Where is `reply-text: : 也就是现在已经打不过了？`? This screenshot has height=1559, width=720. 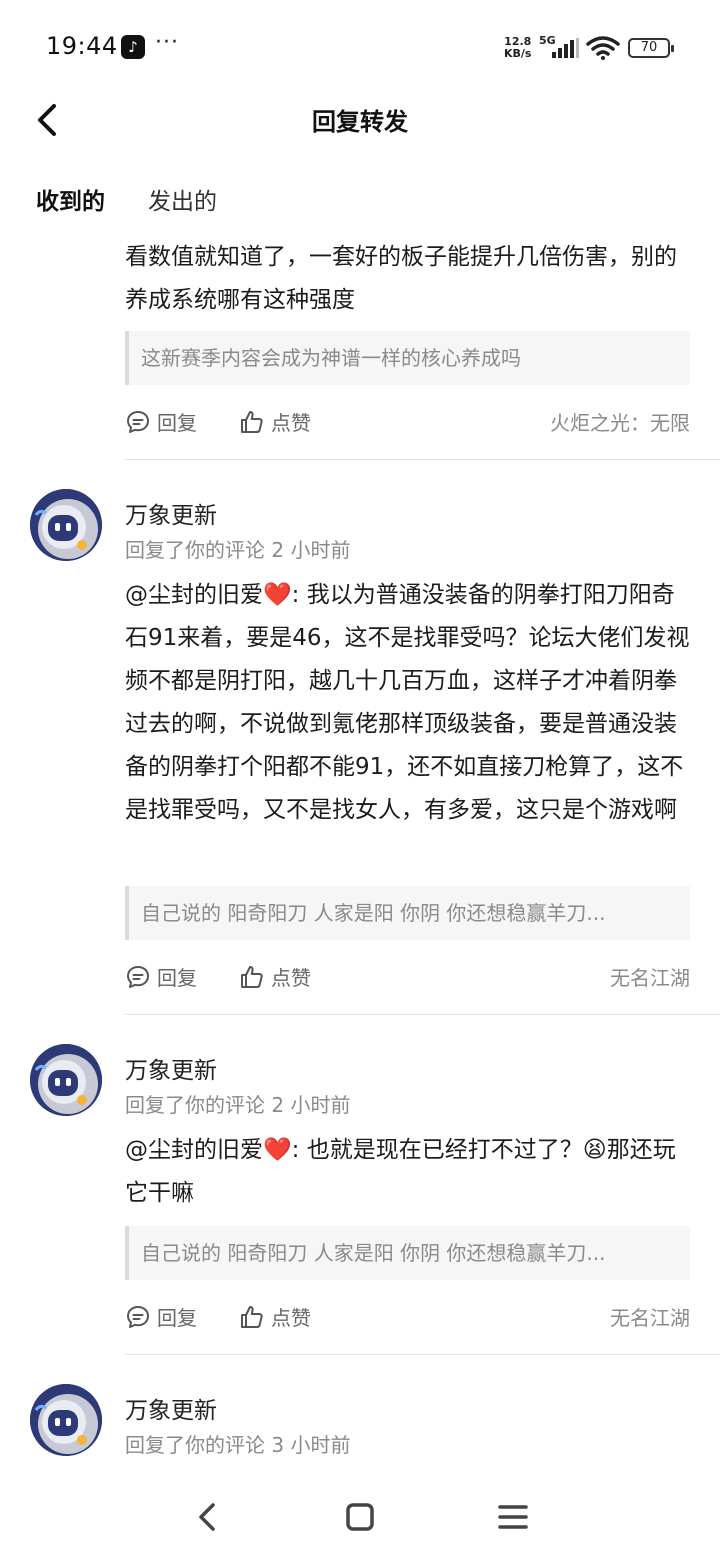 reply-text: : 也就是现在已经打不过了？ is located at coordinates (437, 1150).